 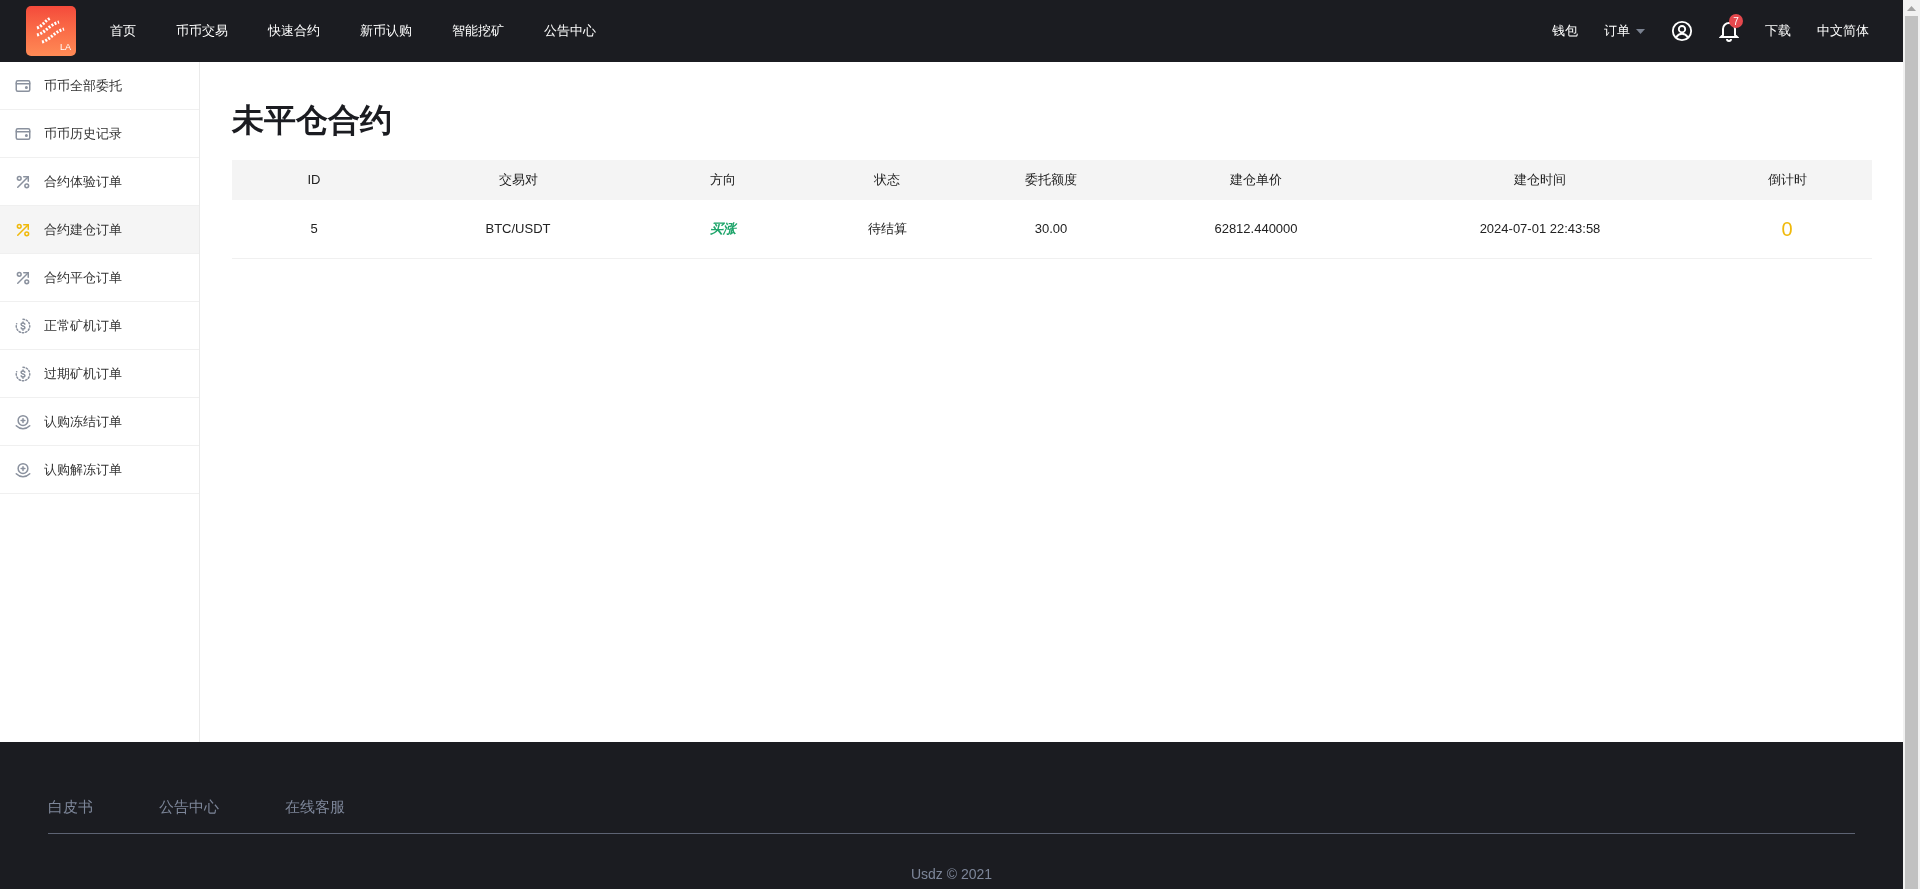 I want to click on sidebar-item-label: 认购冻结订单, so click(x=83, y=421).